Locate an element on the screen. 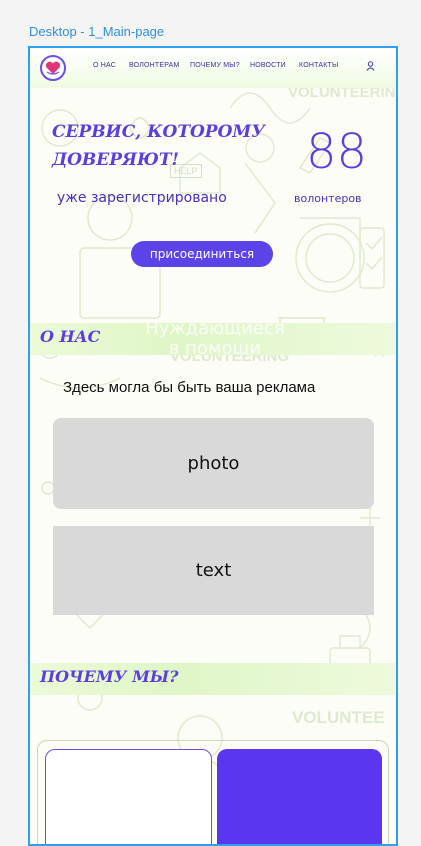 Image resolution: width=421 pixels, height=846 pixels. nav-volunteers: ВОЛОНТЕРАМ is located at coordinates (154, 65).